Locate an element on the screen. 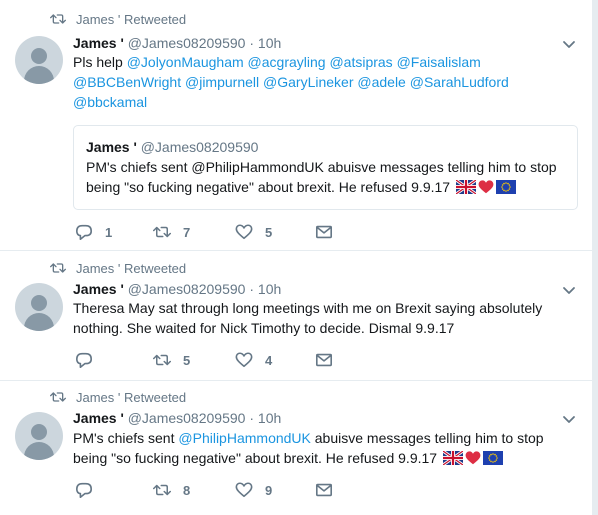 Image resolution: width=598 pixels, height=515 pixels. like-count: 9 is located at coordinates (269, 490).